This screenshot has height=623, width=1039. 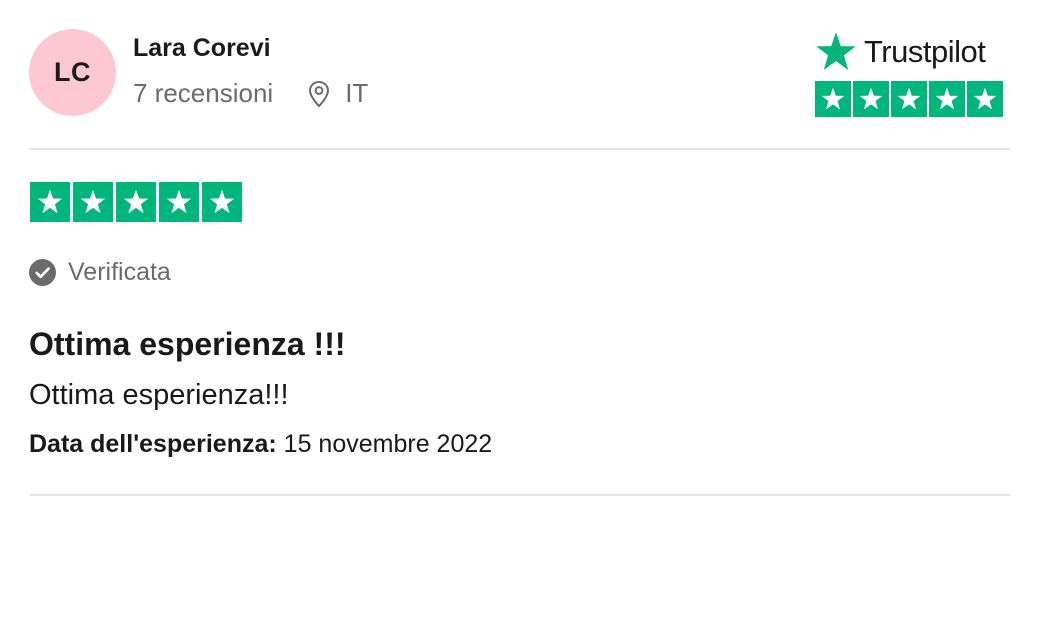 I want to click on trustpilot-wordmark: Trustpilot, so click(x=925, y=51).